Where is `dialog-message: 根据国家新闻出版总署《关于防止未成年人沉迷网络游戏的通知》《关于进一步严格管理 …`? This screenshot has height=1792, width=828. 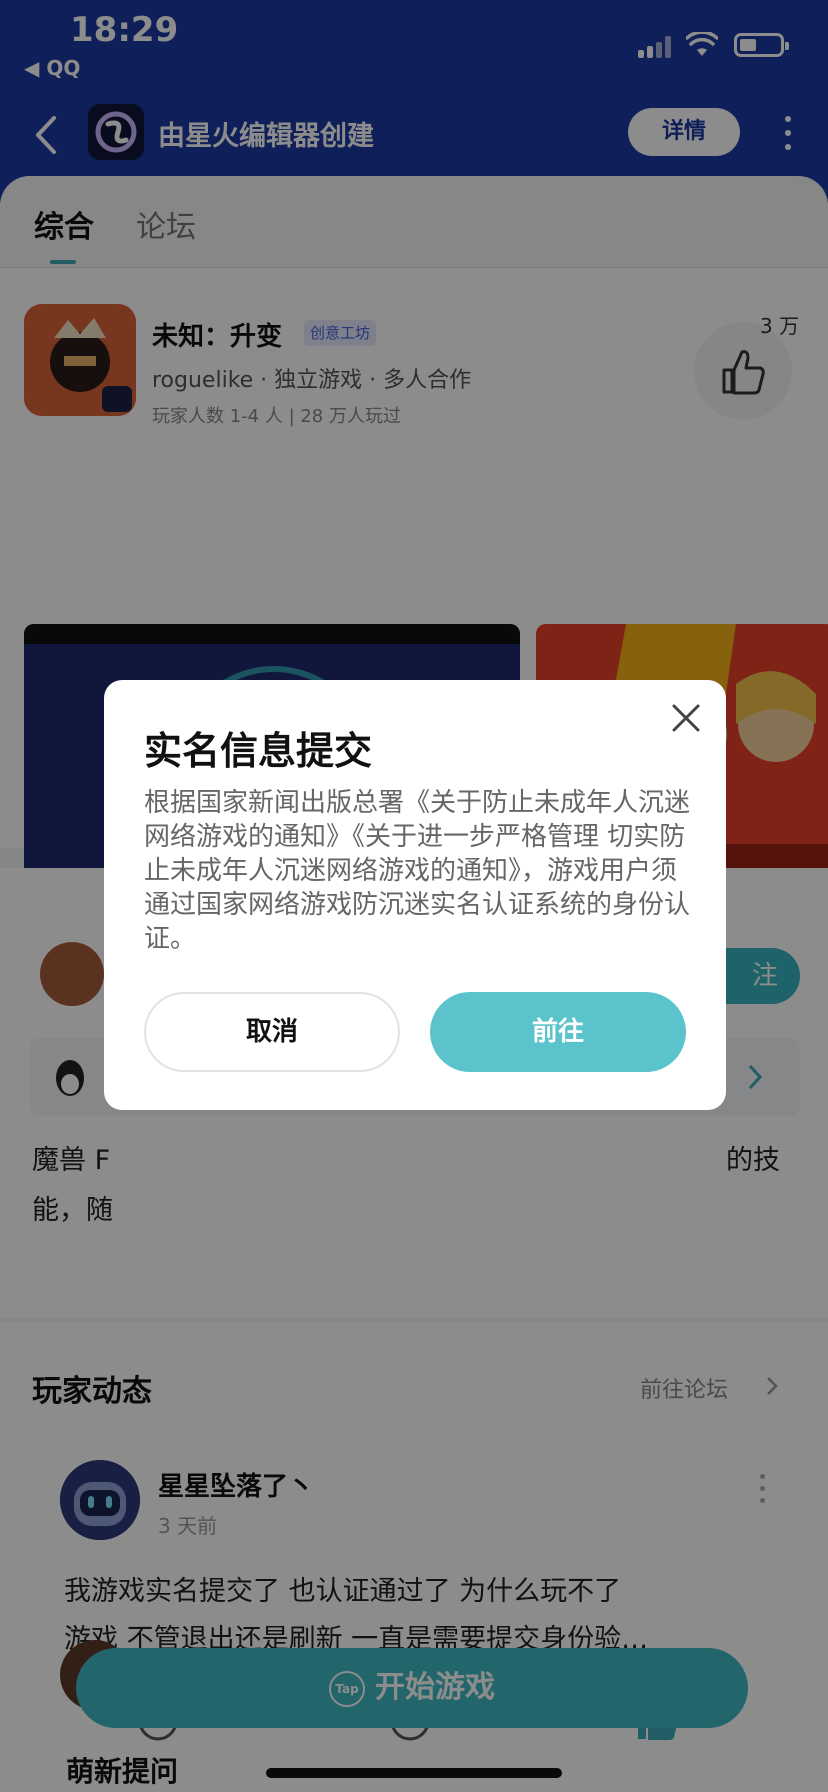
dialog-message: 根据国家新闻出版总署《关于防止未成年人沉迷网络游戏的通知》《关于进一步严格管理 … is located at coordinates (417, 871).